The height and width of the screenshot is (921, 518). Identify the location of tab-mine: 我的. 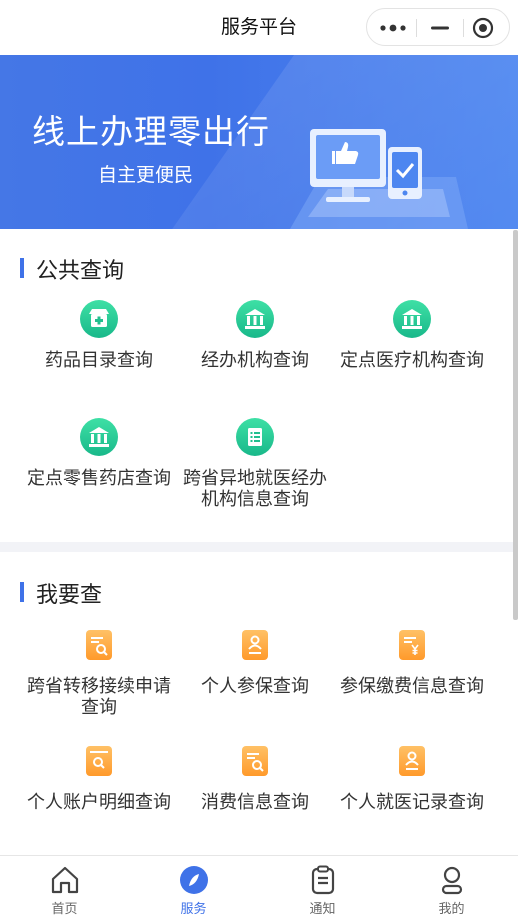
(451, 888).